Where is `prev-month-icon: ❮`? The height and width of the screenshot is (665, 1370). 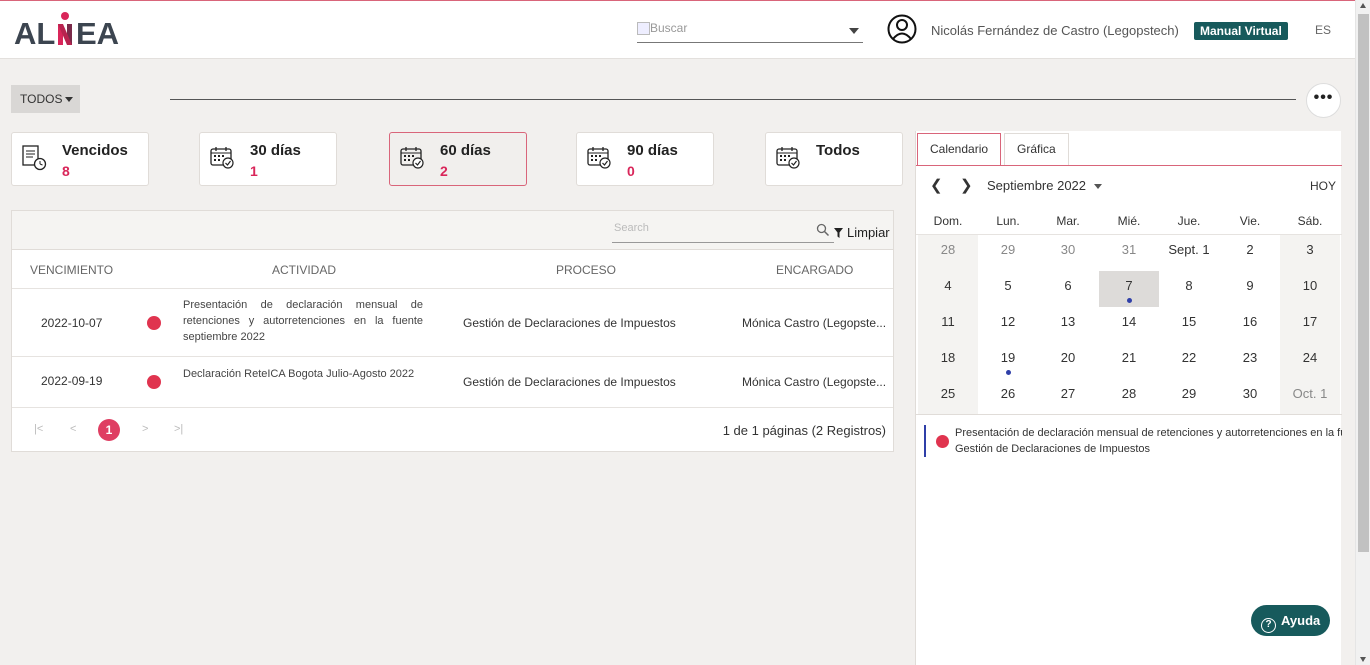
prev-month-icon: ❮ is located at coordinates (936, 185).